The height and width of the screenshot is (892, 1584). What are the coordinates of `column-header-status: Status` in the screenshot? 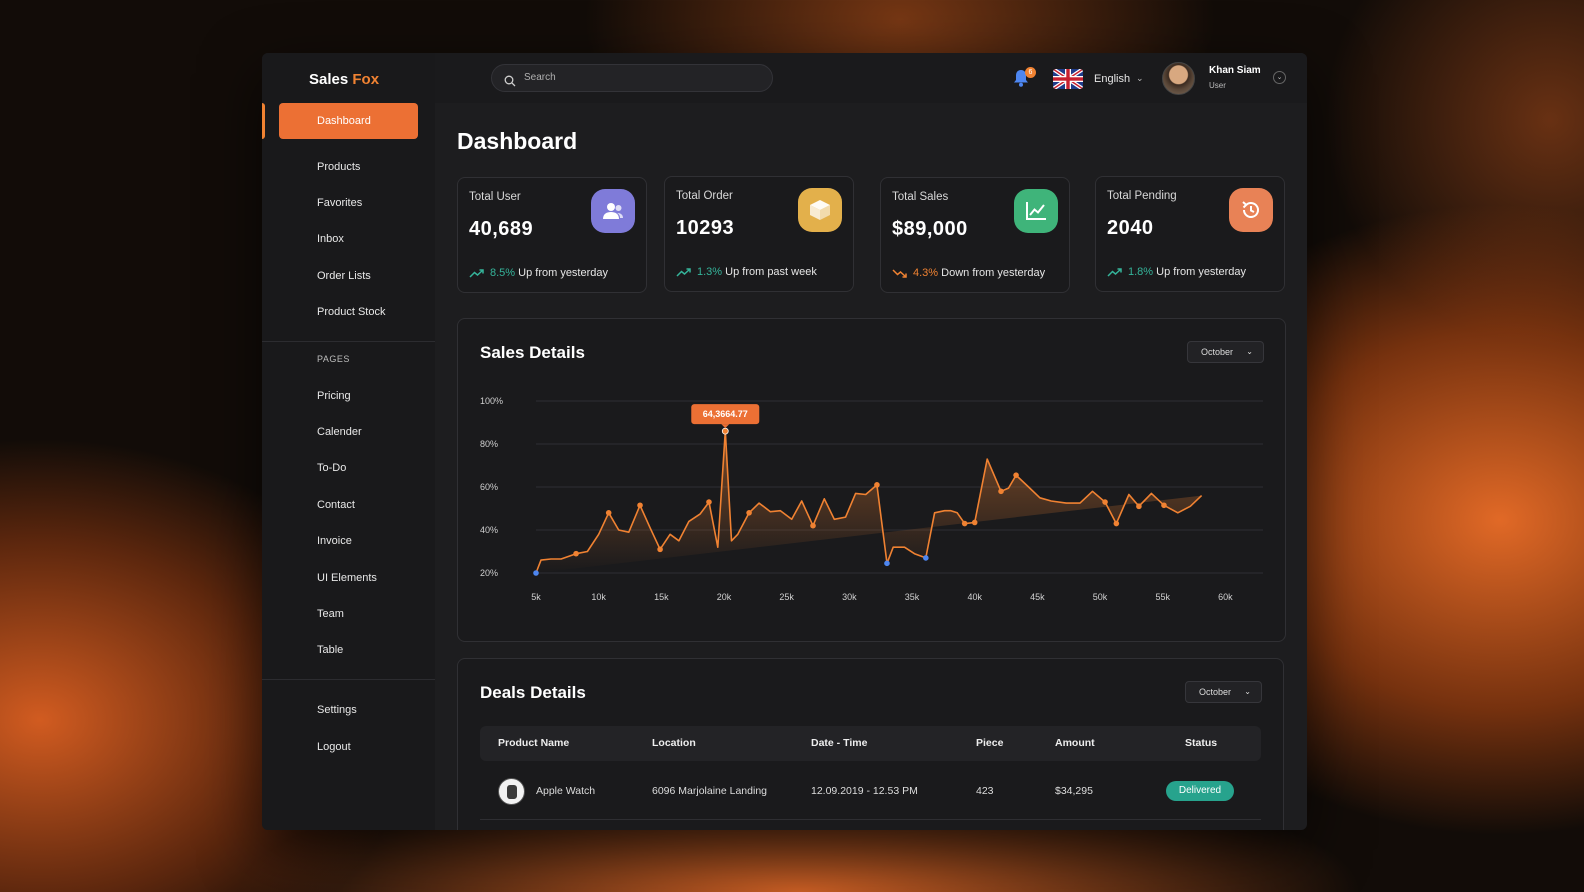 It's located at (1201, 743).